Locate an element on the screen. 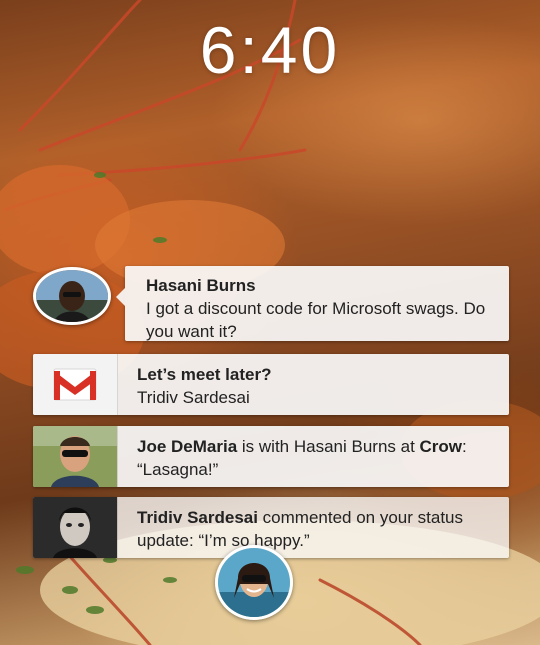 The height and width of the screenshot is (645, 540). chat-head-avatar is located at coordinates (72, 296).